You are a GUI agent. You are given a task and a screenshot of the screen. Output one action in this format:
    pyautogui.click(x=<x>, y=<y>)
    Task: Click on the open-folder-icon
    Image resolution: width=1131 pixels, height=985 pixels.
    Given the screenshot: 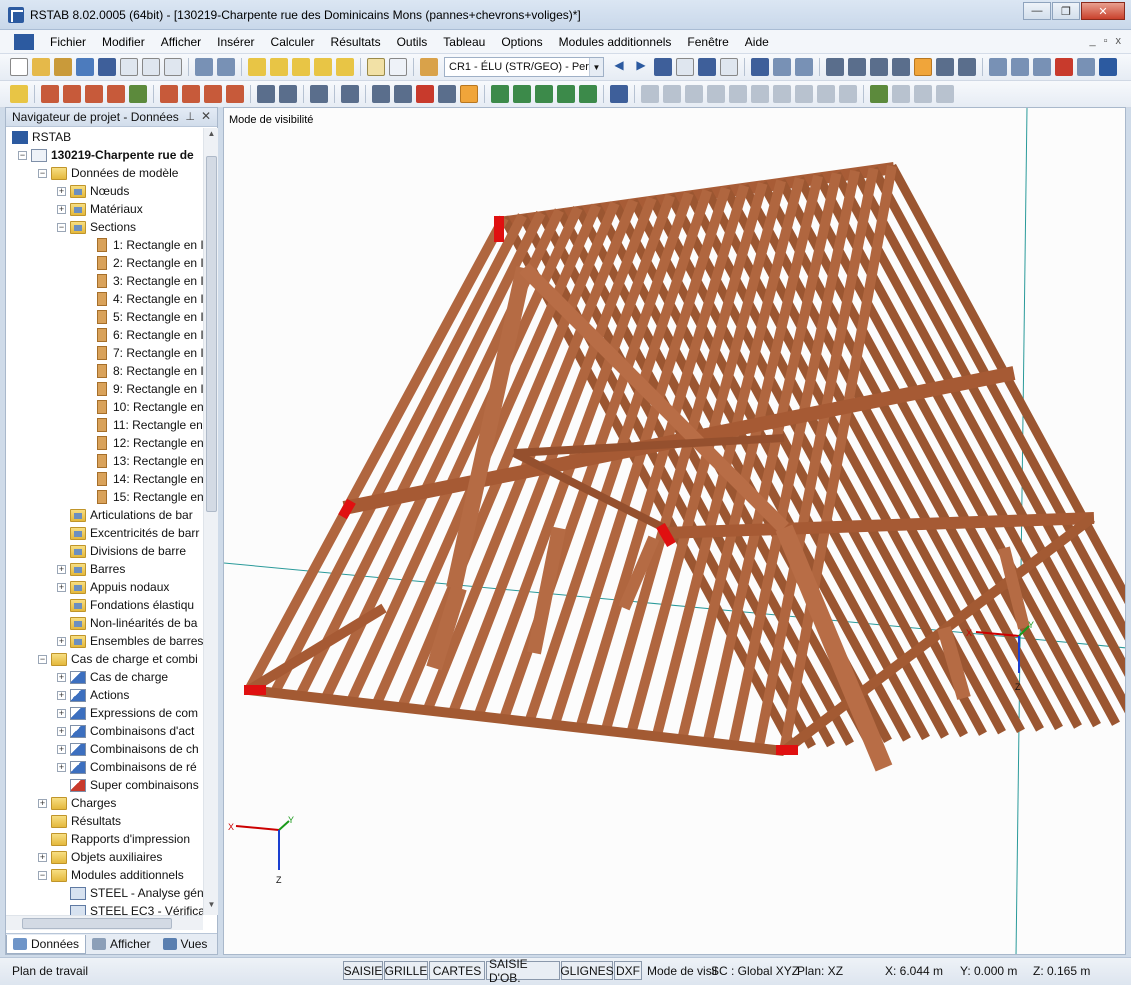 What is the action you would take?
    pyautogui.click(x=41, y=67)
    